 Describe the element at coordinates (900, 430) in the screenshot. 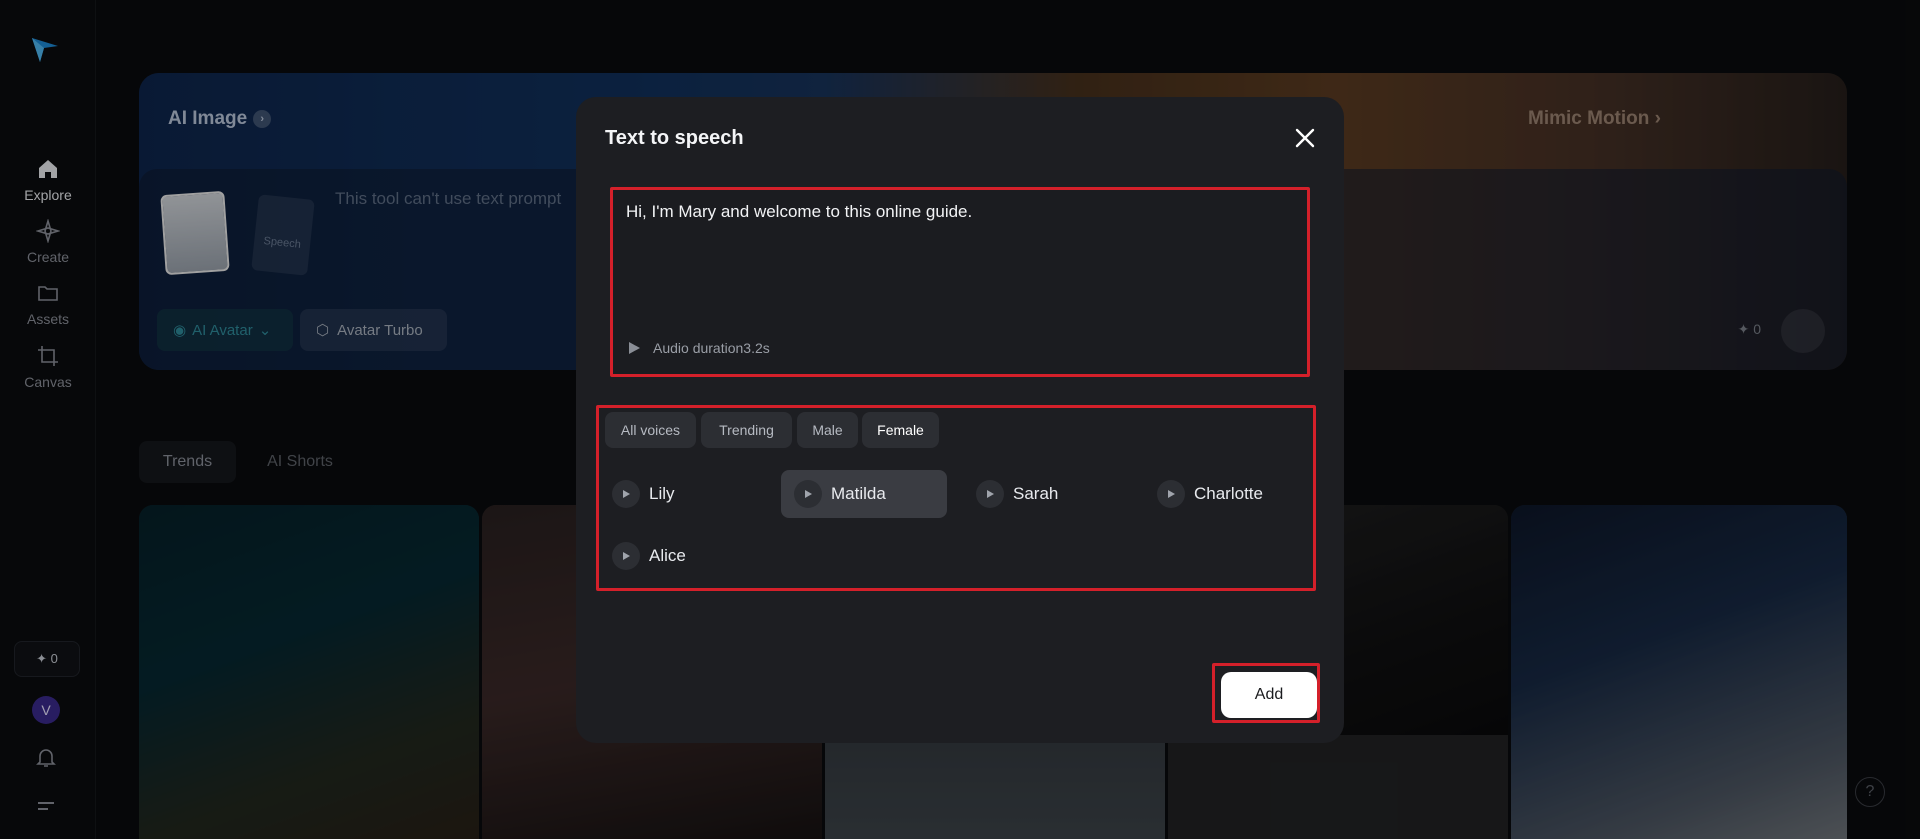

I see `filter-female: Female` at that location.